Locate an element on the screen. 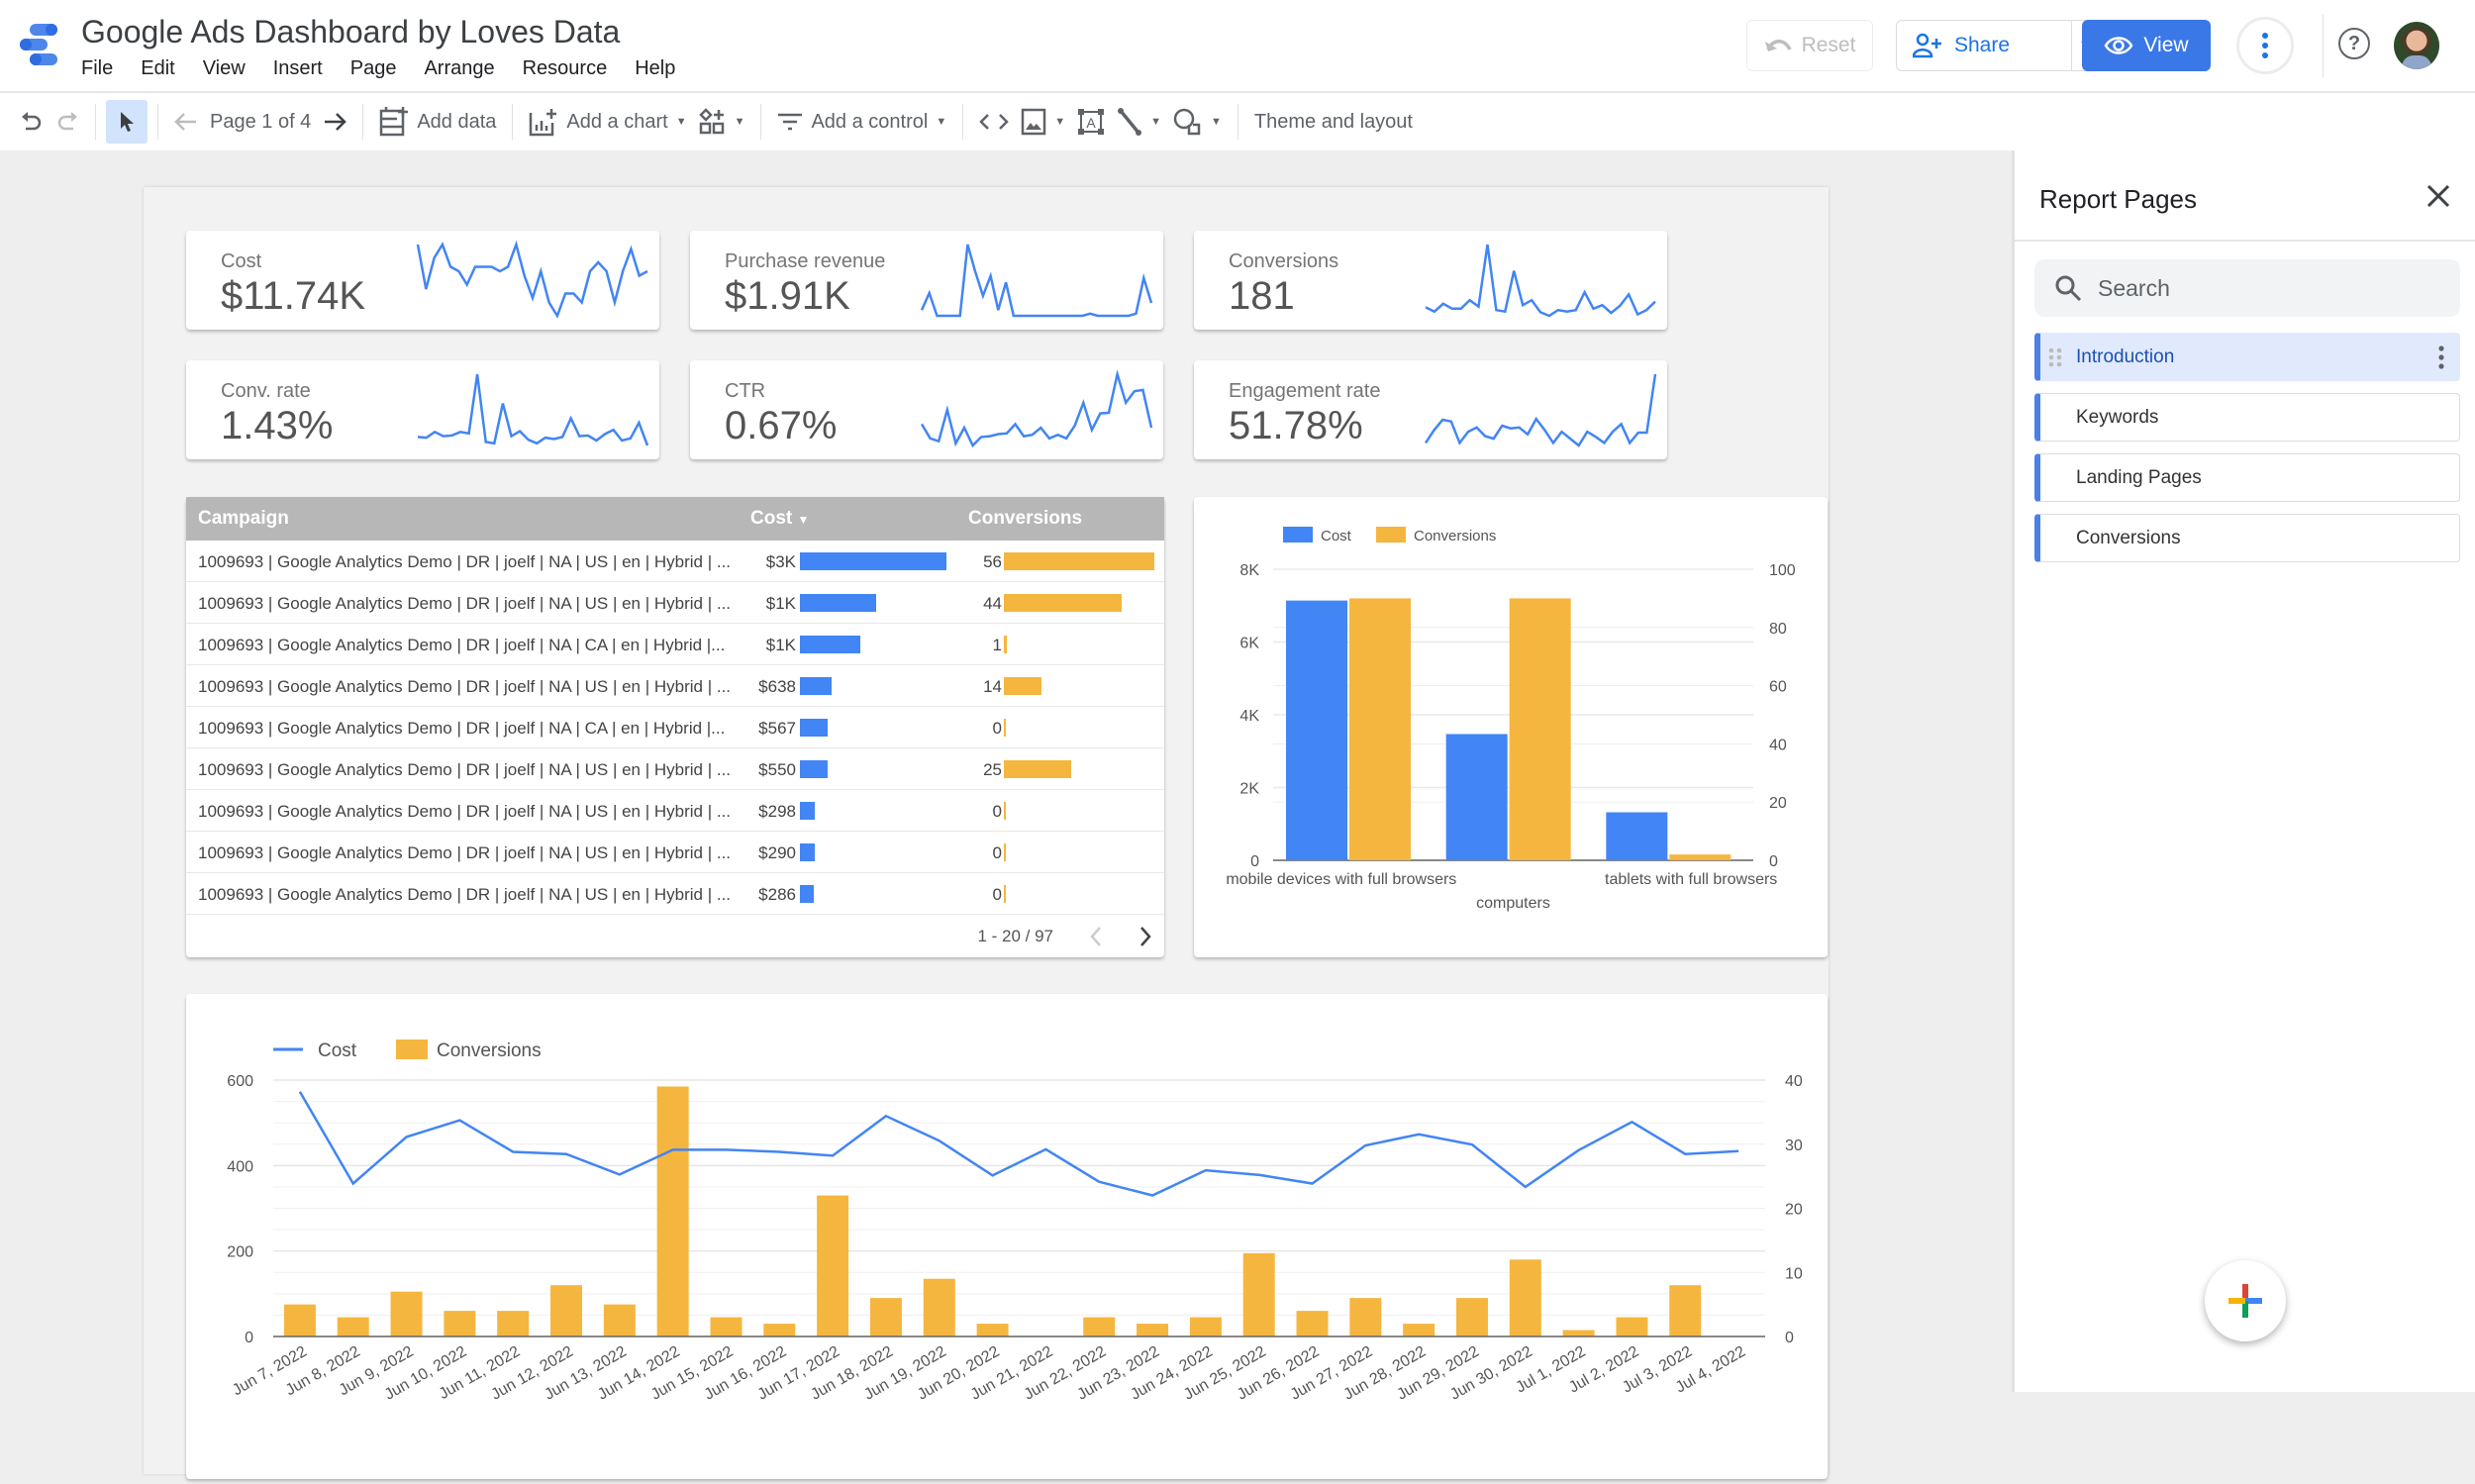  line-tool-button: ▼ is located at coordinates (1139, 122).